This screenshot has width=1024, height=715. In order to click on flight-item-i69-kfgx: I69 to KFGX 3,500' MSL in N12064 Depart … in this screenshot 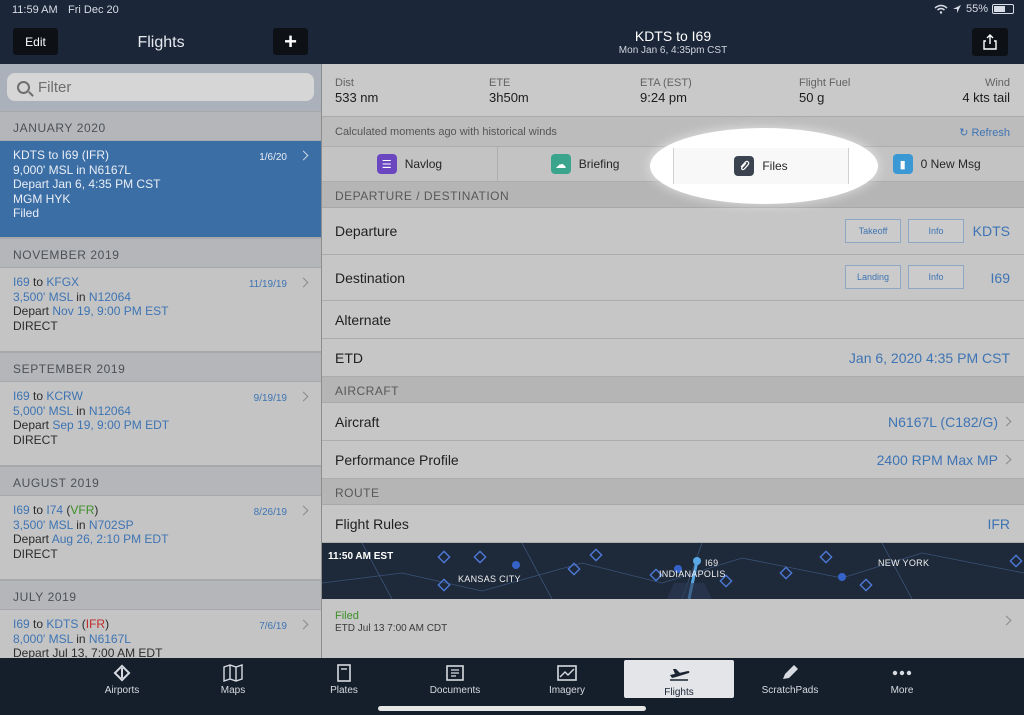, I will do `click(160, 310)`.